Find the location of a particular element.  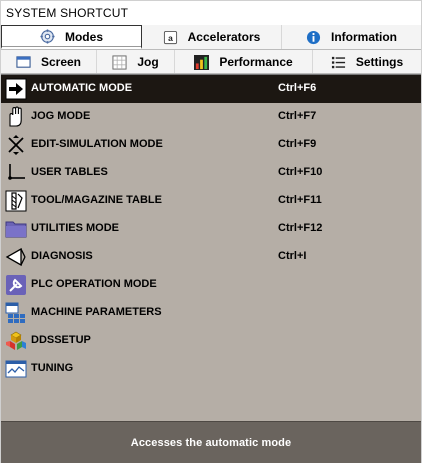

item-label: UTILITIES MODE is located at coordinates (75, 228).